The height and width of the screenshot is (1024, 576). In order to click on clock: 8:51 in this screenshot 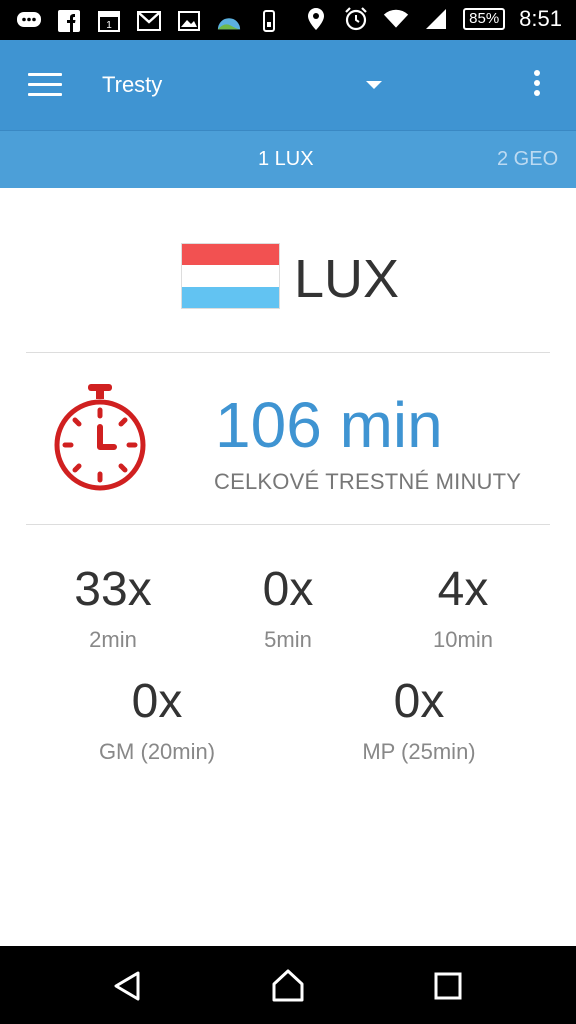, I will do `click(540, 18)`.